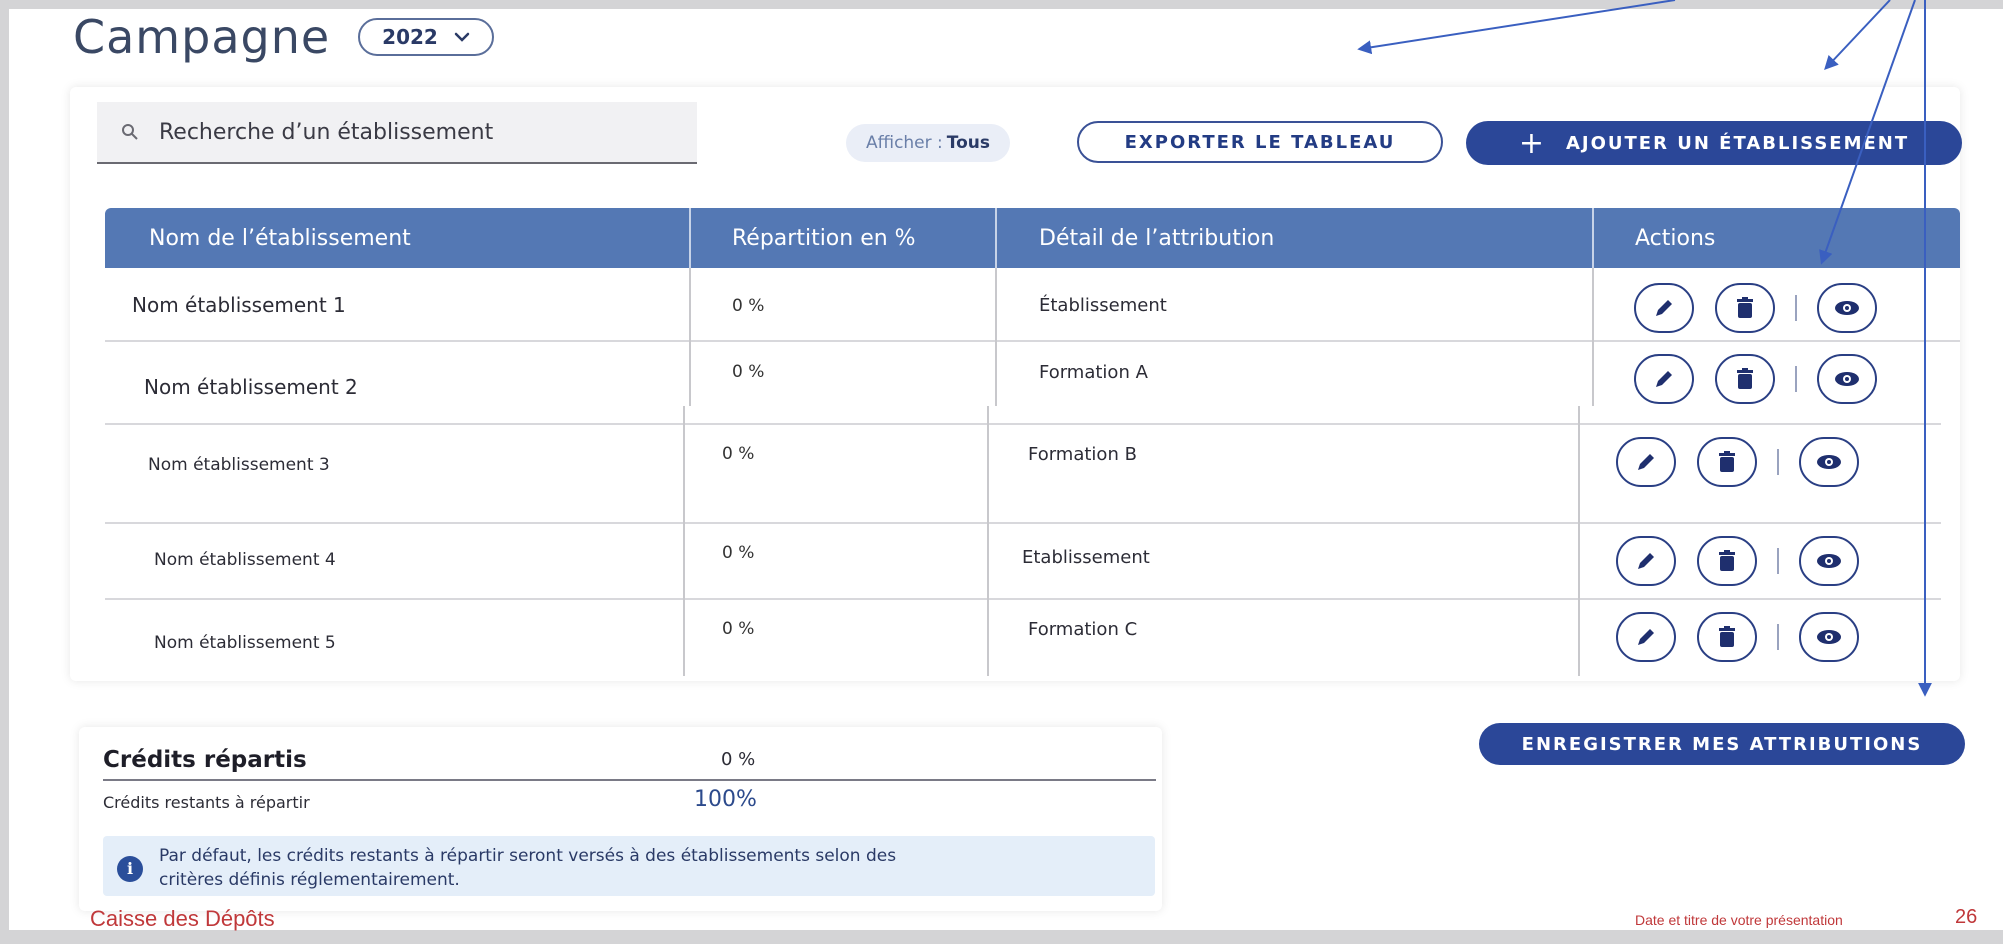 The height and width of the screenshot is (944, 2003). I want to click on column-header-detail: Détail de l’attribution, so click(1157, 238).